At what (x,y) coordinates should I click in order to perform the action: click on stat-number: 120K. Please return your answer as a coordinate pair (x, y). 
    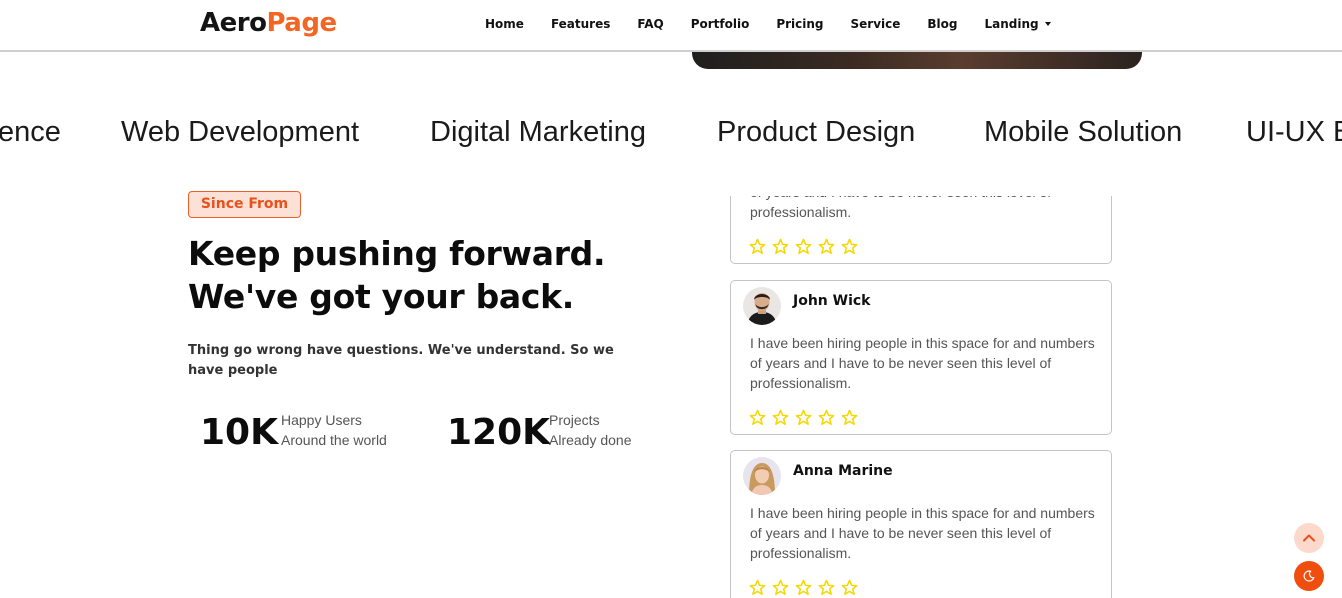
    Looking at the image, I should click on (499, 432).